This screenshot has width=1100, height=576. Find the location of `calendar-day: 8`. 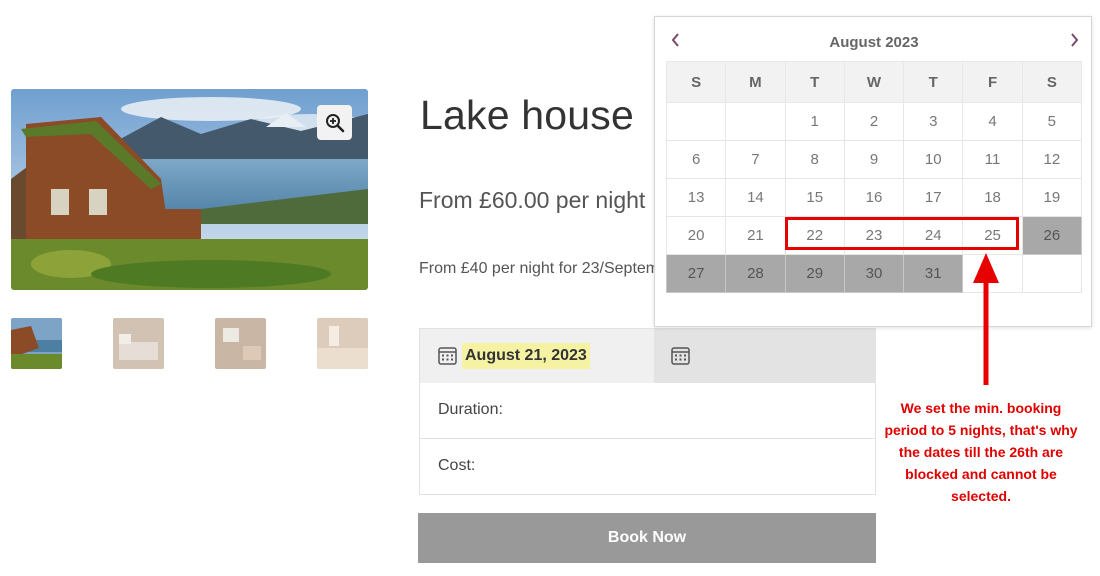

calendar-day: 8 is located at coordinates (814, 159).